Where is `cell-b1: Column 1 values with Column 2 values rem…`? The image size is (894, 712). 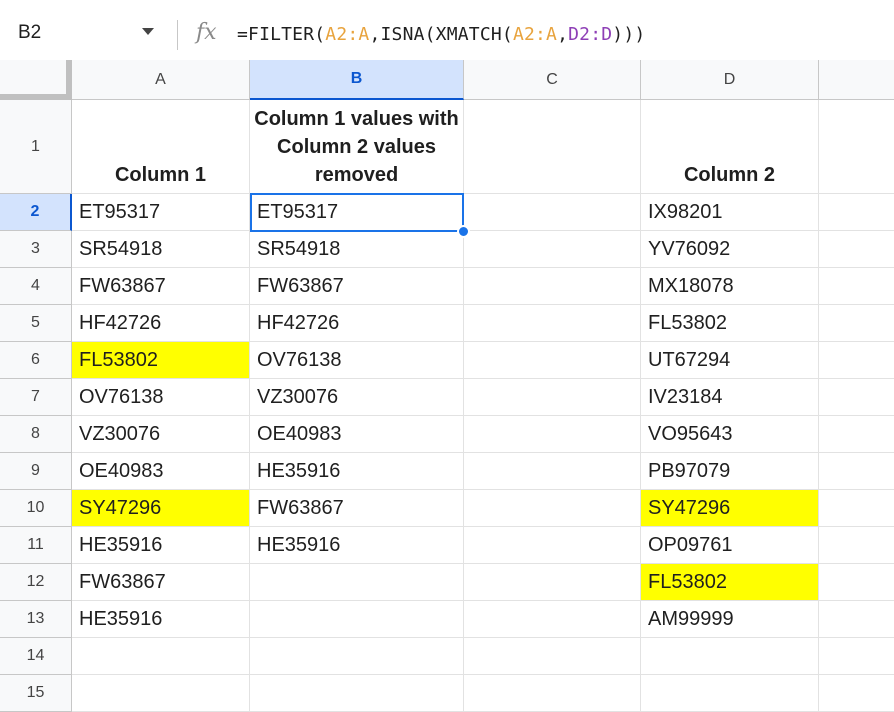 cell-b1: Column 1 values with Column 2 values rem… is located at coordinates (357, 147).